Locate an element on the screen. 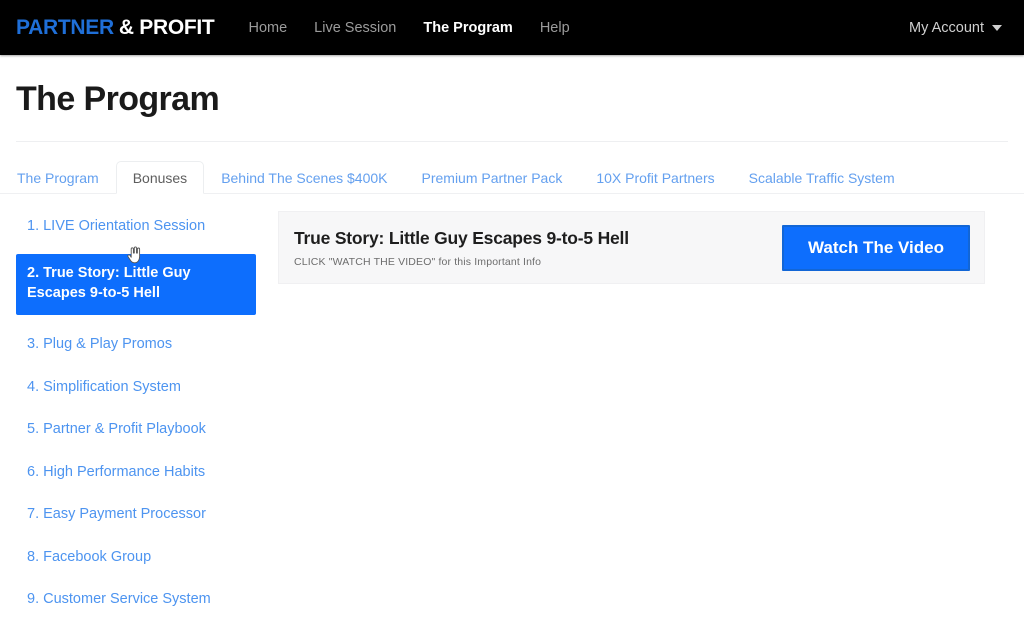 The image size is (1024, 627). site-logo: PARTNER & PROFIT is located at coordinates (115, 27).